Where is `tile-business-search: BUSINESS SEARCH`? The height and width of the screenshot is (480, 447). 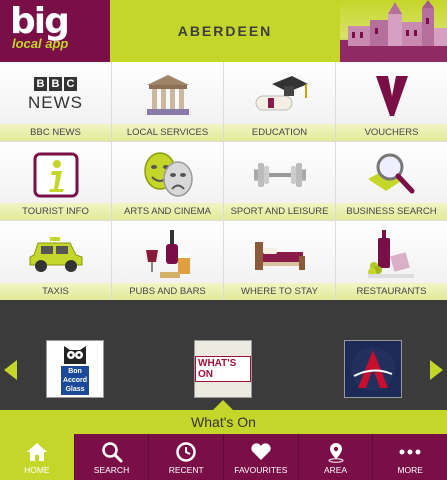 tile-business-search: BUSINESS SEARCH is located at coordinates (391, 181).